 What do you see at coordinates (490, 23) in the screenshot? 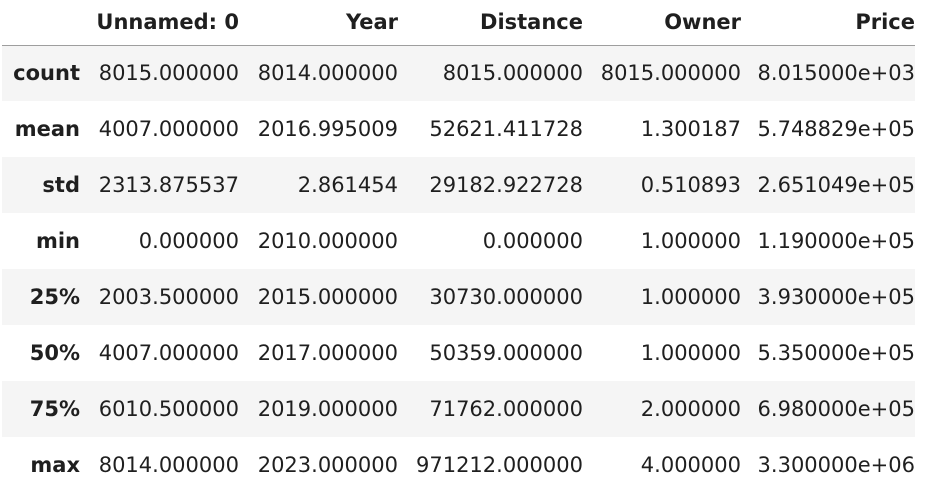
I see `column-header-distance: Distance` at bounding box center [490, 23].